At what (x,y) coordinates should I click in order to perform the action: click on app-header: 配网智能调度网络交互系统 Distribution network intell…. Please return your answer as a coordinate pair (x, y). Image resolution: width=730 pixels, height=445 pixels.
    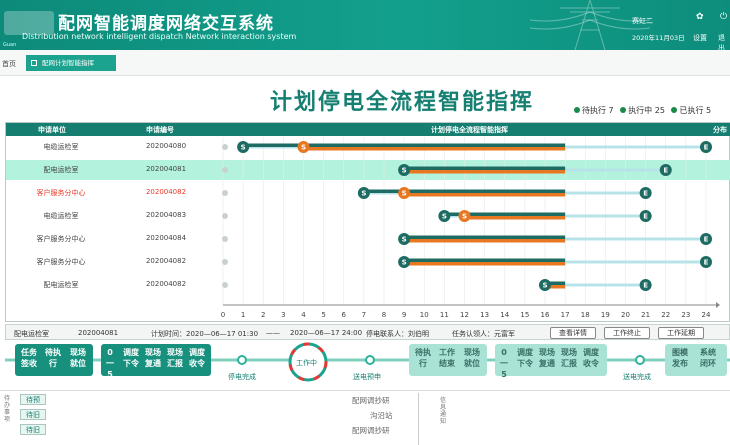
    Looking at the image, I should click on (365, 25).